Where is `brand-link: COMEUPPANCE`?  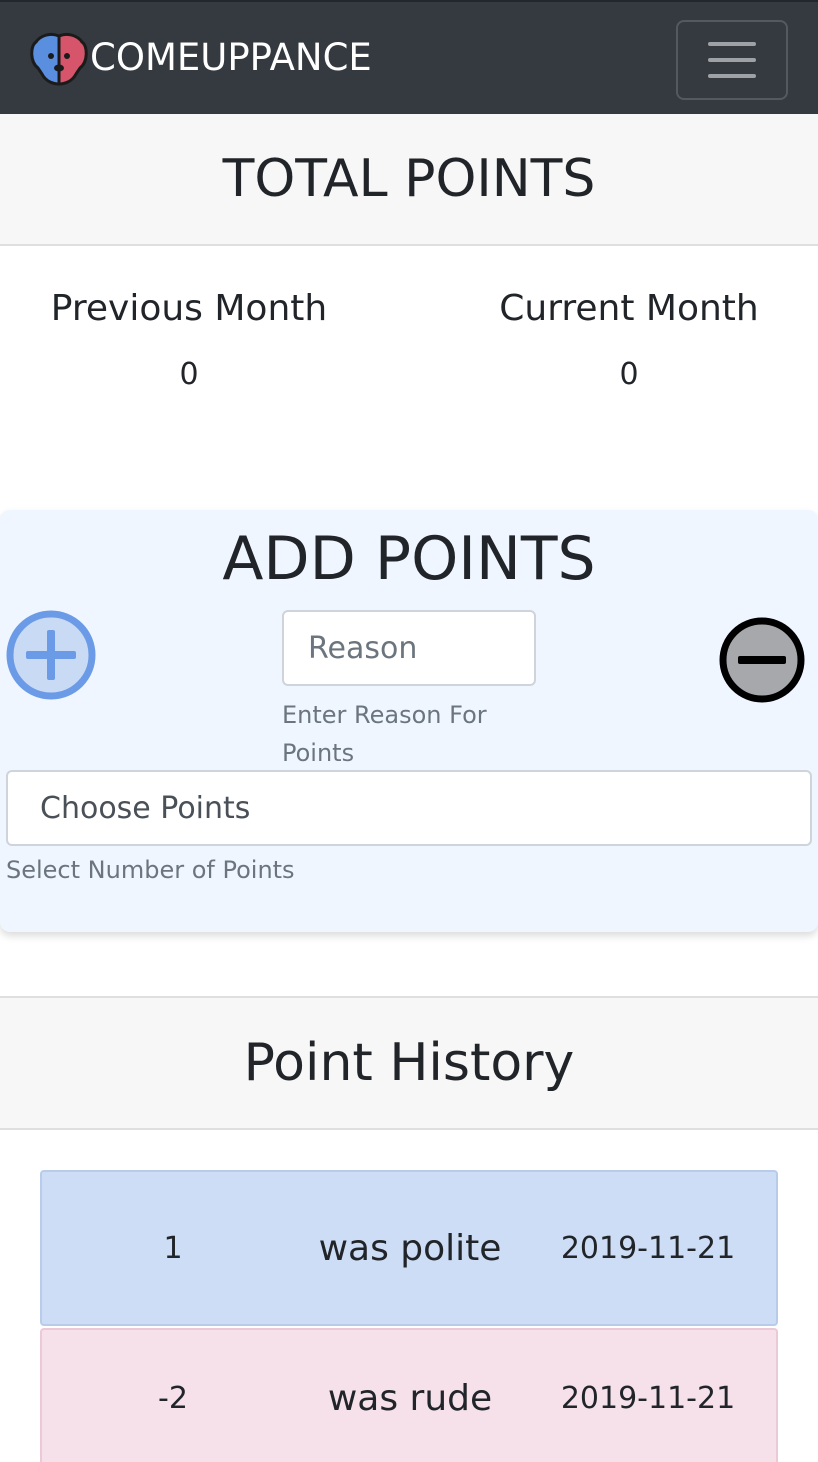 brand-link: COMEUPPANCE is located at coordinates (200, 57).